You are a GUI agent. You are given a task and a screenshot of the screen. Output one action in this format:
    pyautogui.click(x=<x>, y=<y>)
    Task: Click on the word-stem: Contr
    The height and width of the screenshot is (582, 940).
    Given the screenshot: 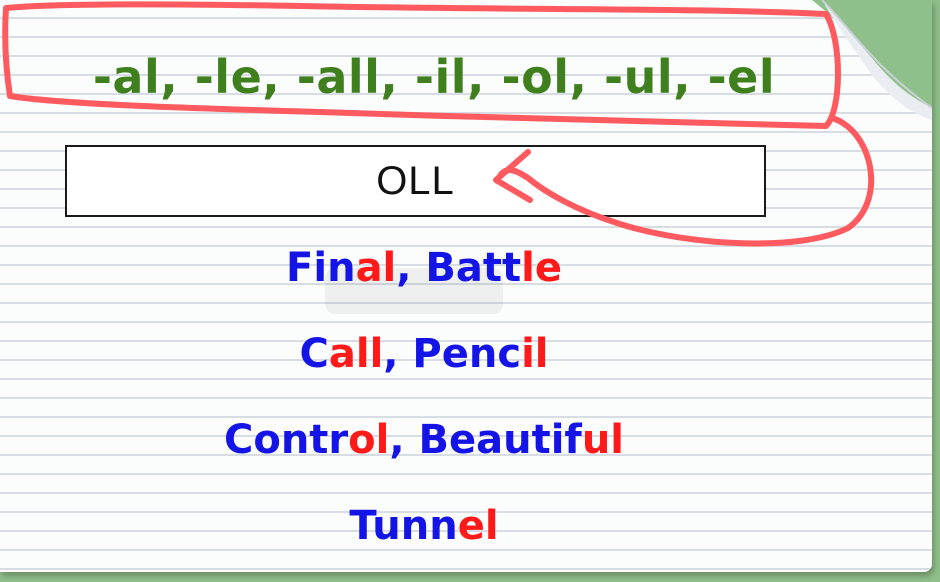 What is the action you would take?
    pyautogui.click(x=286, y=440)
    